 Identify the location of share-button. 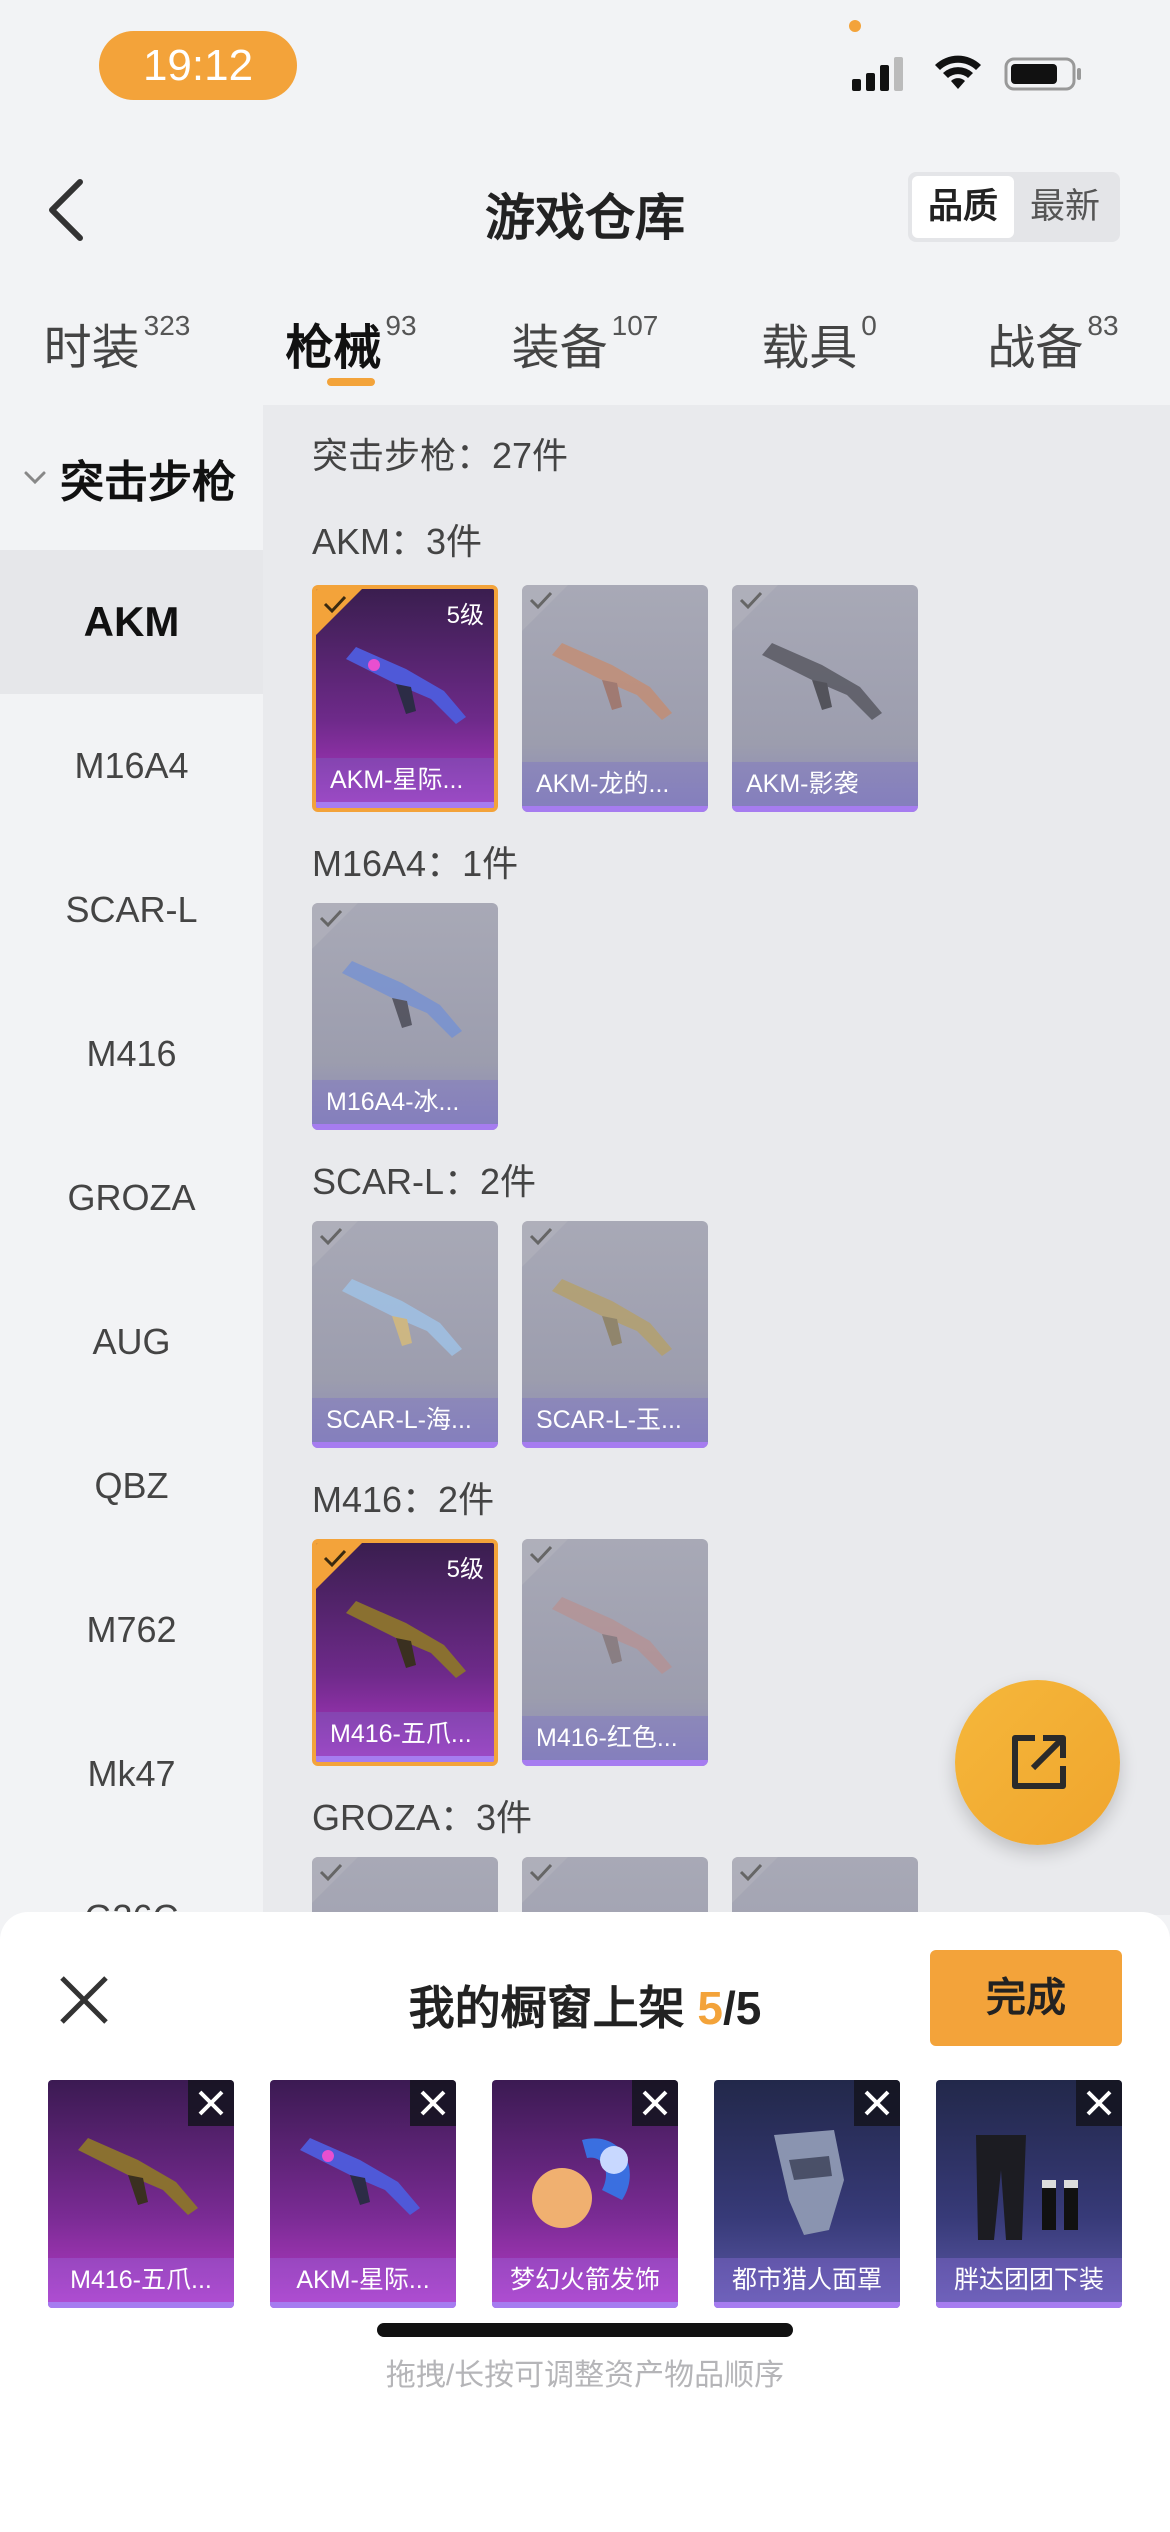
(1037, 1762).